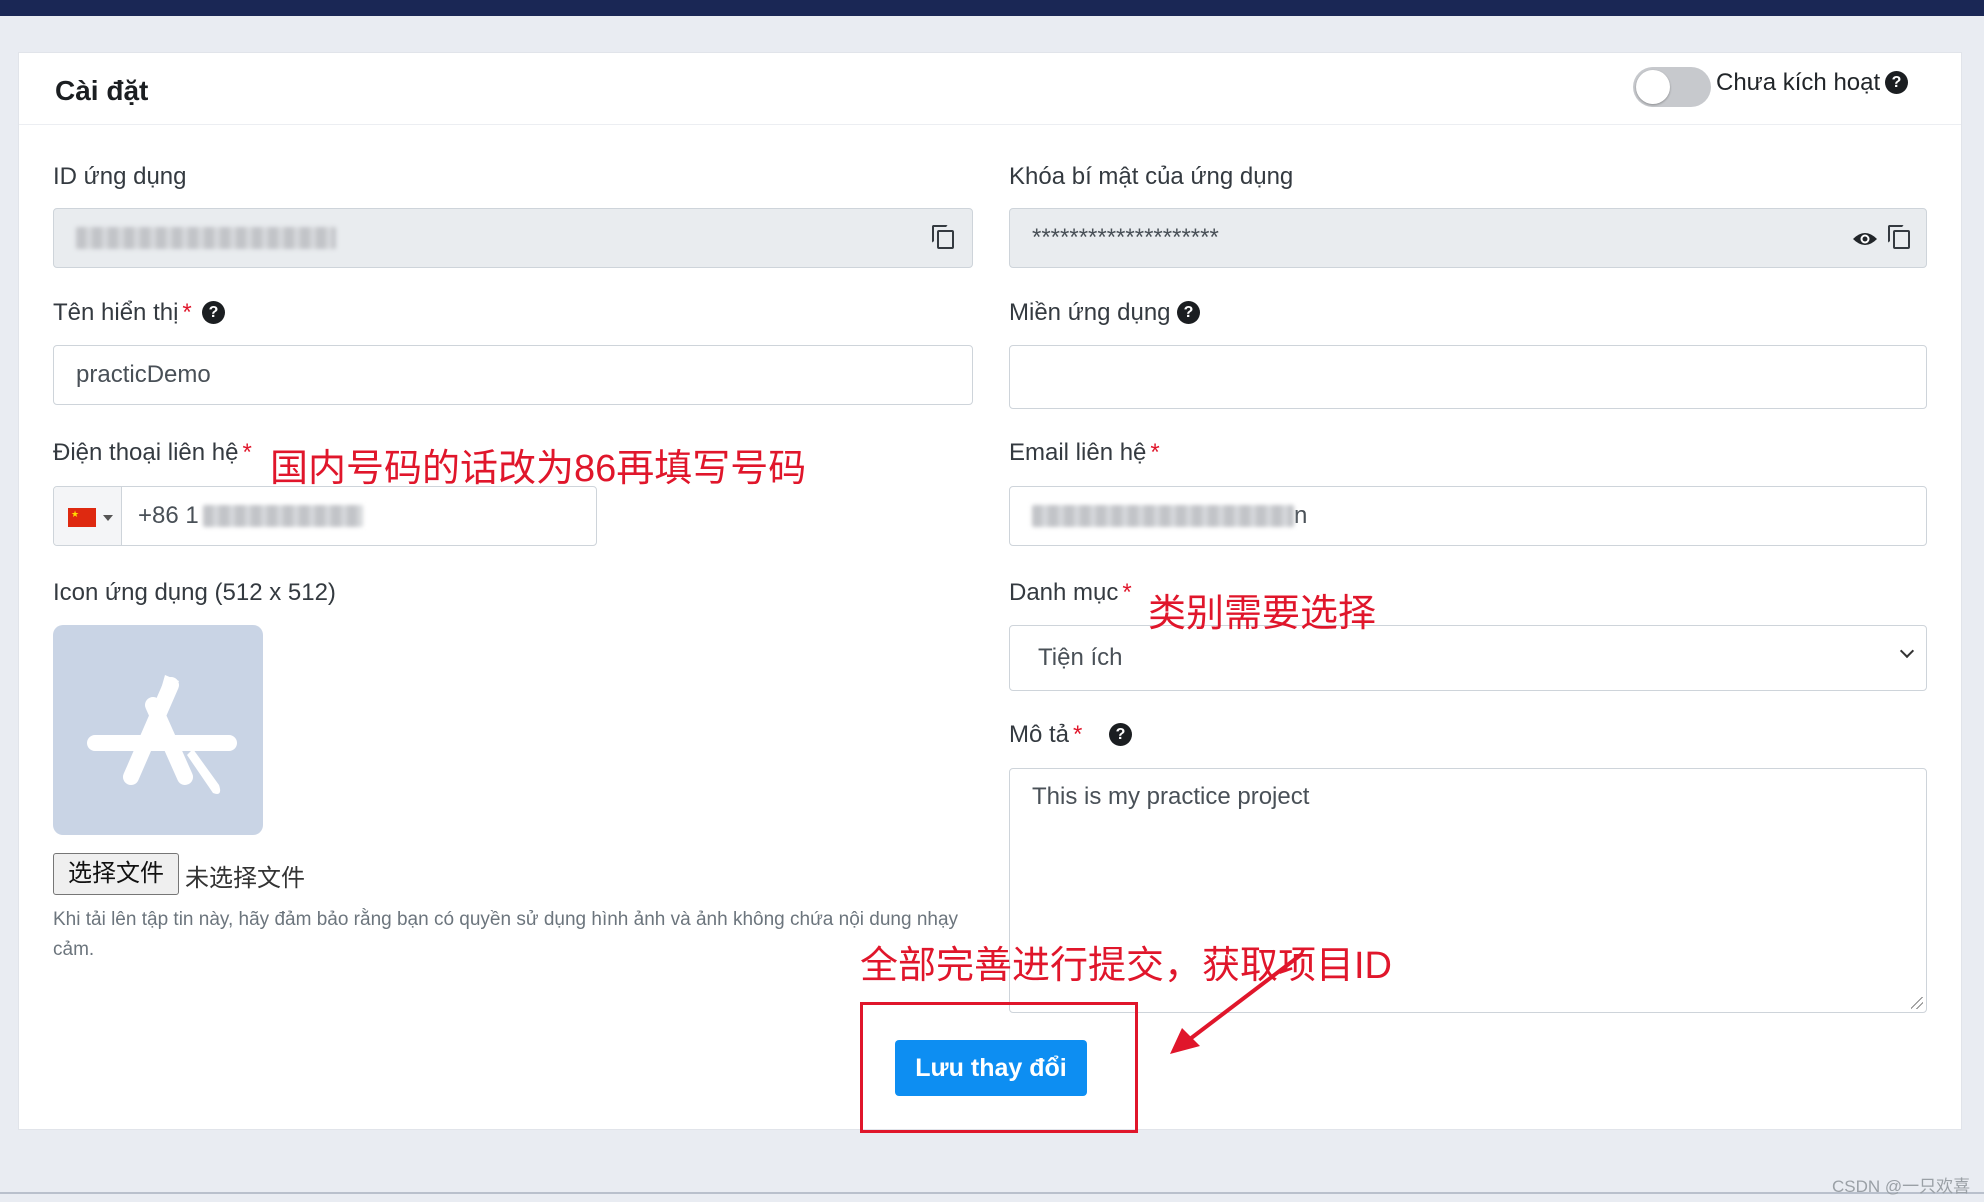 This screenshot has width=1984, height=1202. Describe the element at coordinates (213, 312) in the screenshot. I see `display-name-help-icon: ?` at that location.